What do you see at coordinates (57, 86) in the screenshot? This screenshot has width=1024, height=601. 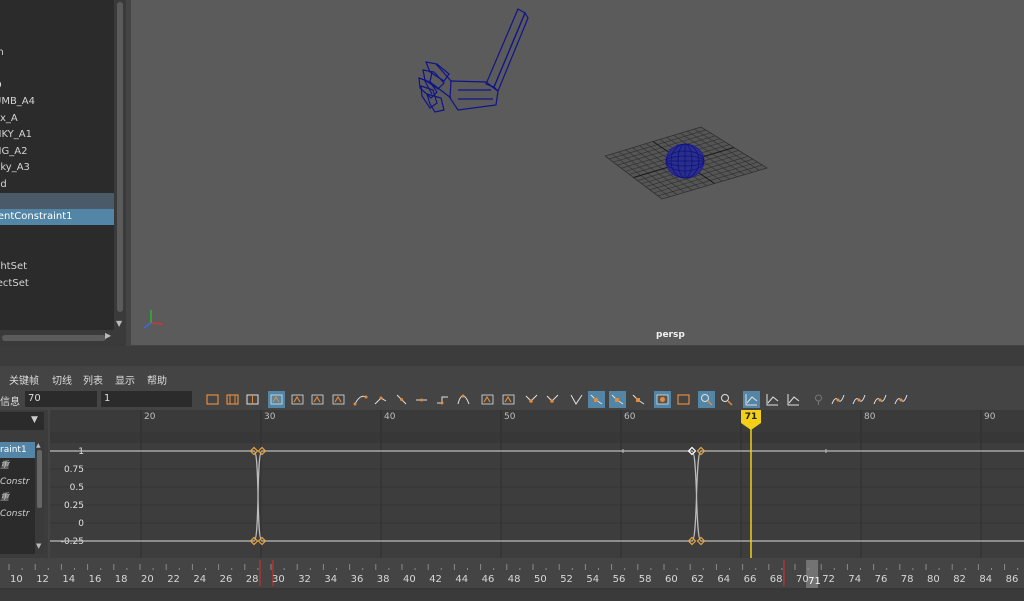 I see `outliner-item: D` at bounding box center [57, 86].